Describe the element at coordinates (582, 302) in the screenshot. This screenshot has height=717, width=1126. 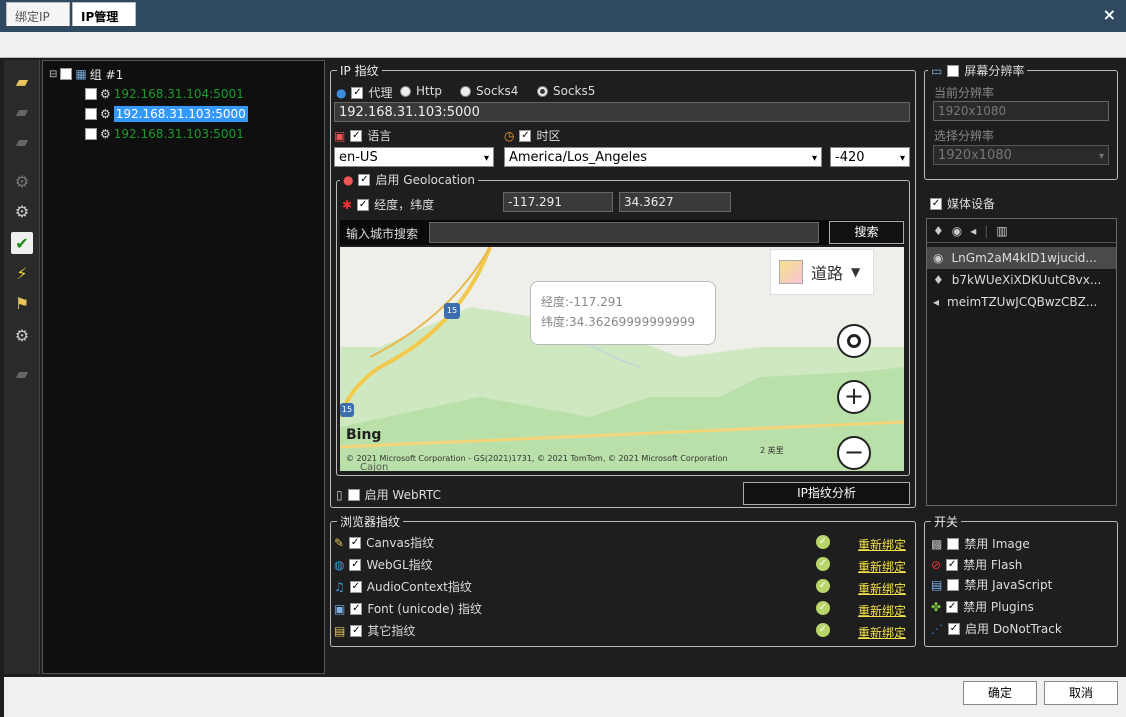
I see `popup-longitude: 经度:-117.291` at that location.